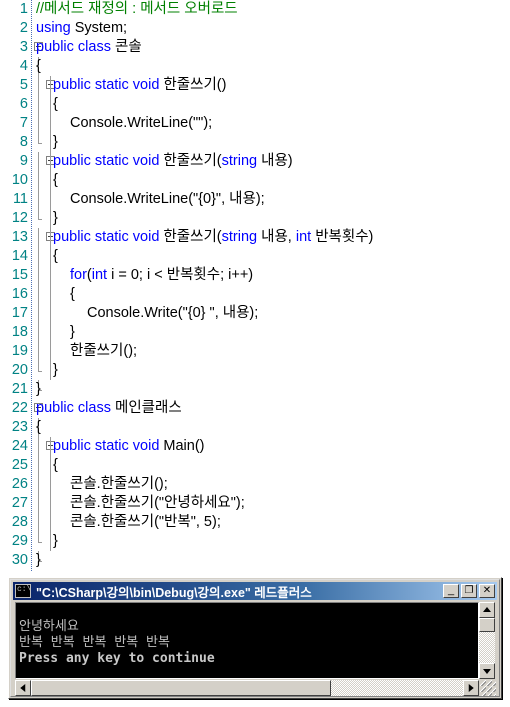 This screenshot has height=707, width=510. What do you see at coordinates (488, 688) in the screenshot?
I see `window-resize-grip` at bounding box center [488, 688].